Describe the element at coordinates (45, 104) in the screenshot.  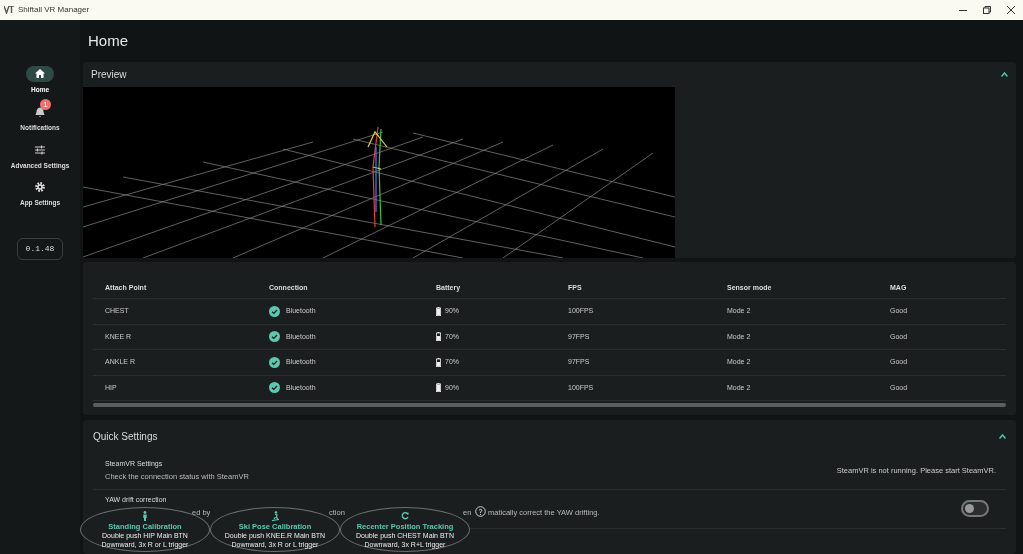
I see `notification-count: 1` at that location.